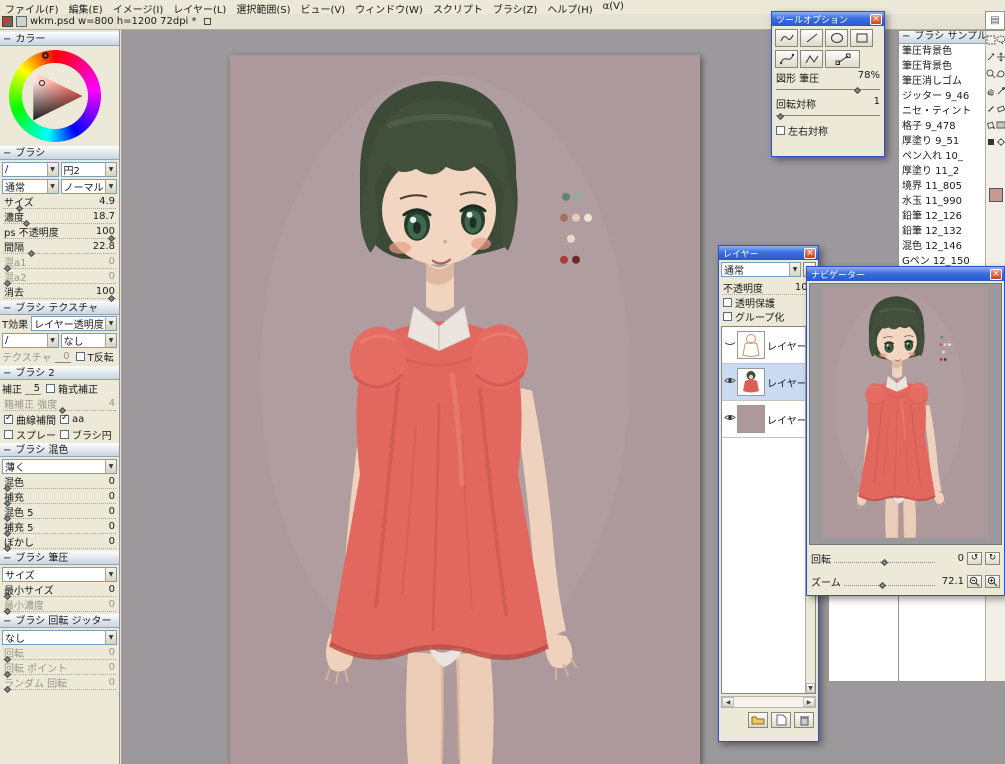  Describe the element at coordinates (74, 323) in the screenshot. I see `texture-effect-select: レイヤー透明度 ▼` at that location.